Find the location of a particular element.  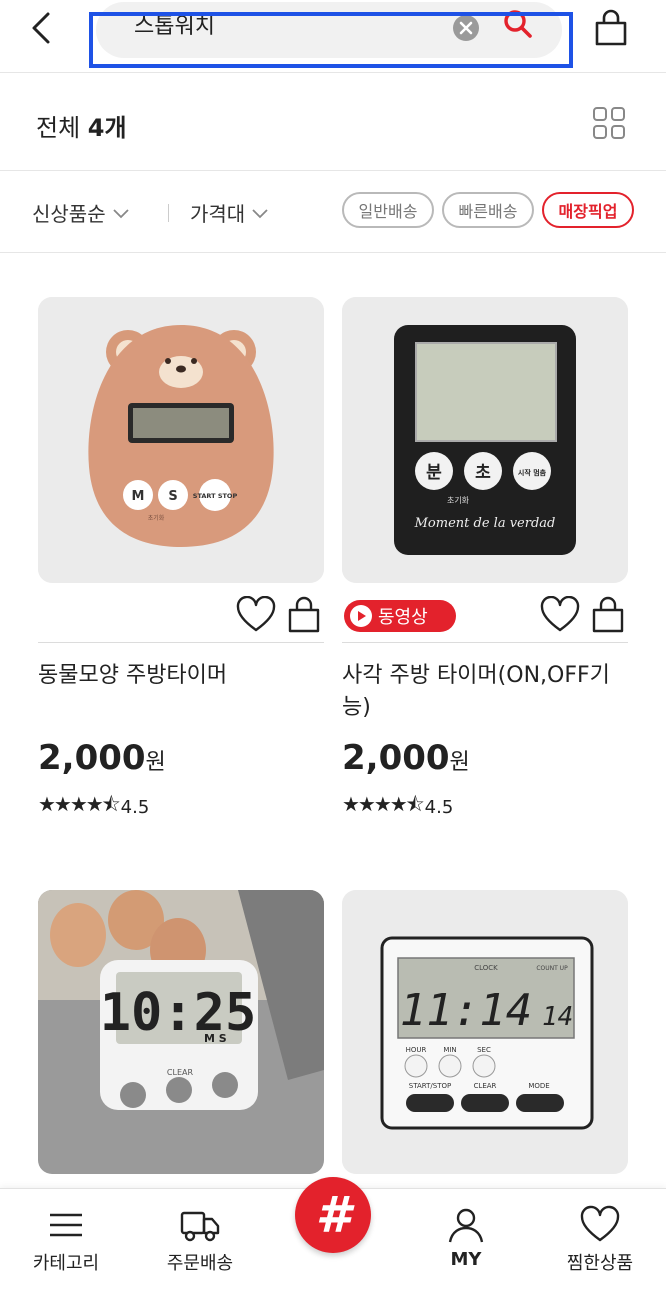

square-script-text: Moment de la verdad is located at coordinates (485, 523).